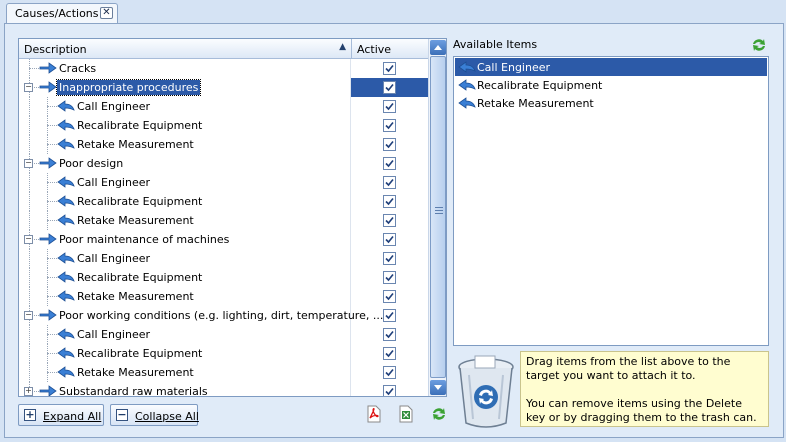 This screenshot has width=786, height=442. What do you see at coordinates (759, 45) in the screenshot?
I see `refresh-available-icon` at bounding box center [759, 45].